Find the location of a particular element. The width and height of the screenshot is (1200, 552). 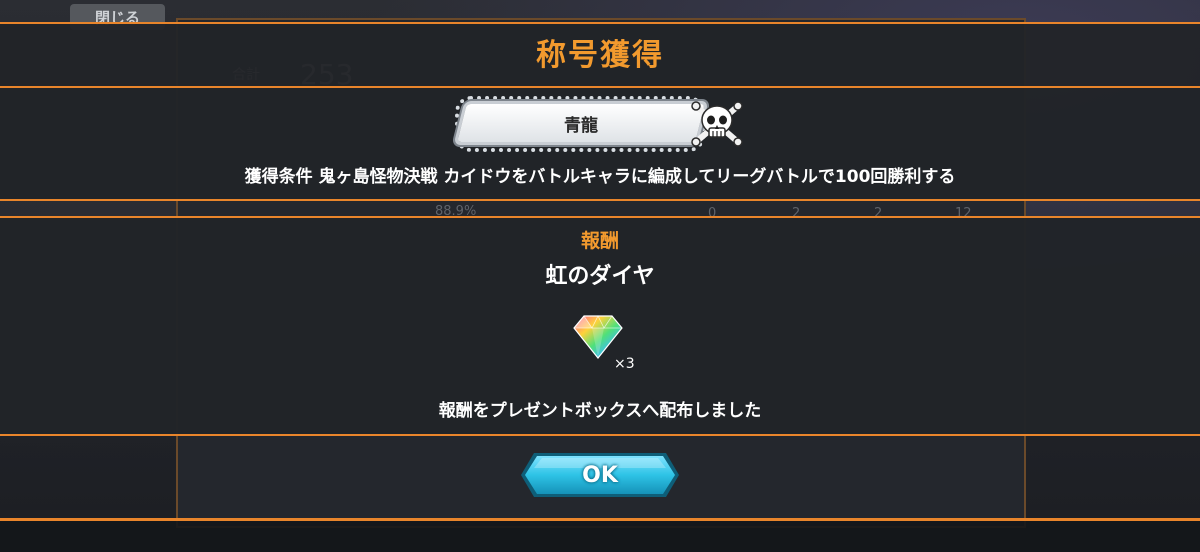

bottom-band is located at coordinates (600, 535).